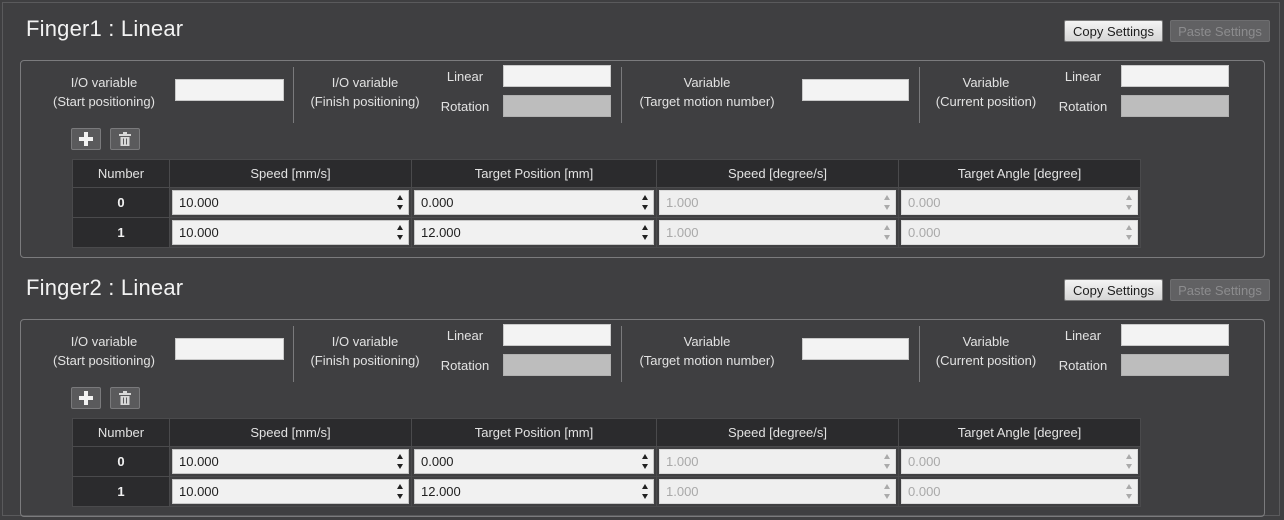  I want to click on section-title: Finger1 : Linear, so click(105, 28).